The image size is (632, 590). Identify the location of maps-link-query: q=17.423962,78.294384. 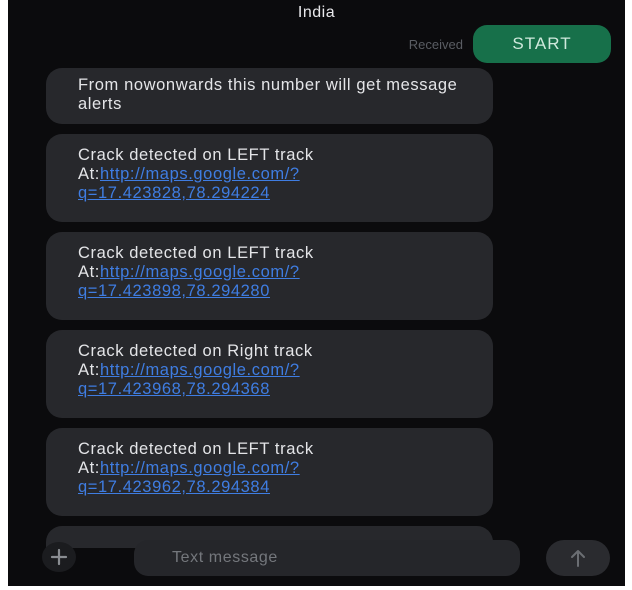
(174, 487).